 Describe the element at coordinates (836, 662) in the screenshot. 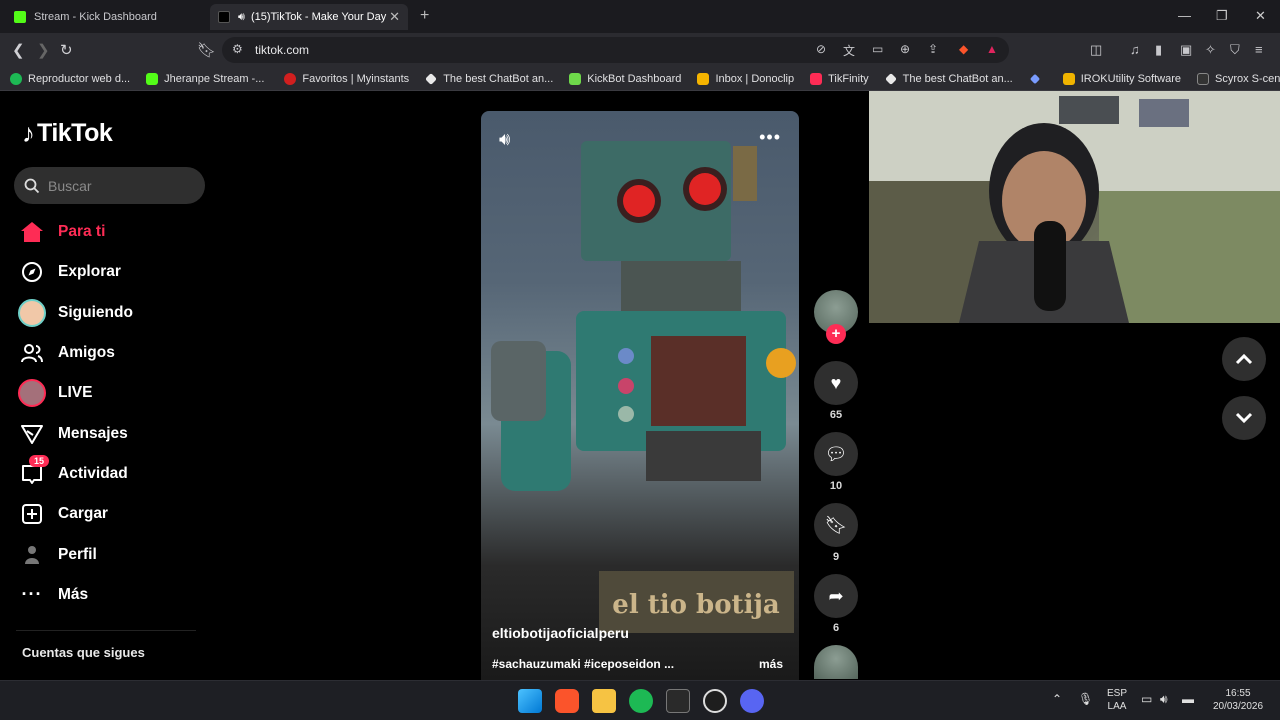

I see `music-disc-avatar` at that location.